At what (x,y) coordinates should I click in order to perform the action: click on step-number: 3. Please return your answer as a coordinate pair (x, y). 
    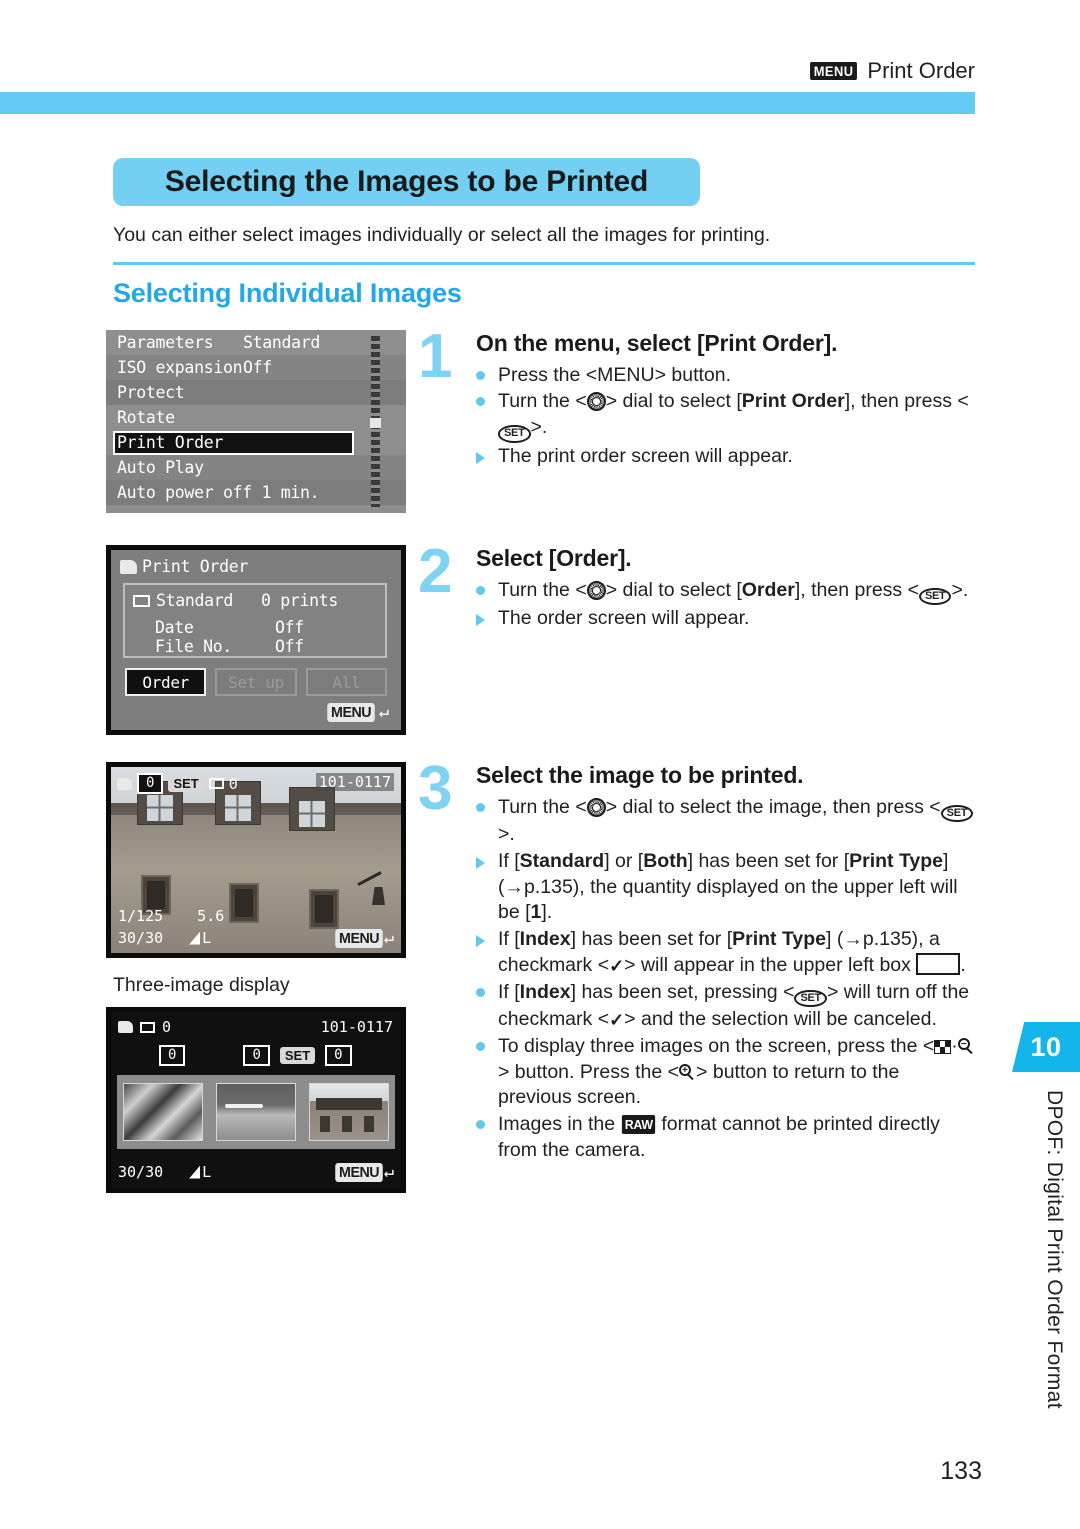
    Looking at the image, I should click on (435, 788).